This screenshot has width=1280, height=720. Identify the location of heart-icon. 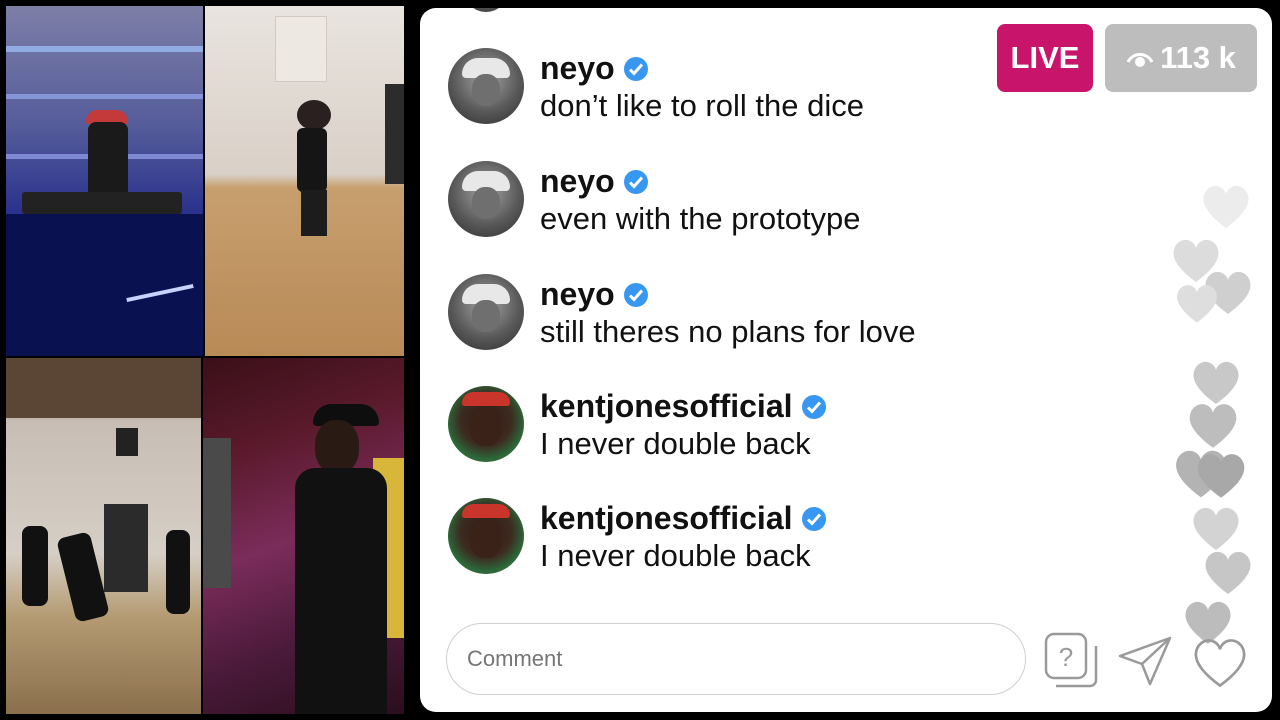
(1220, 662).